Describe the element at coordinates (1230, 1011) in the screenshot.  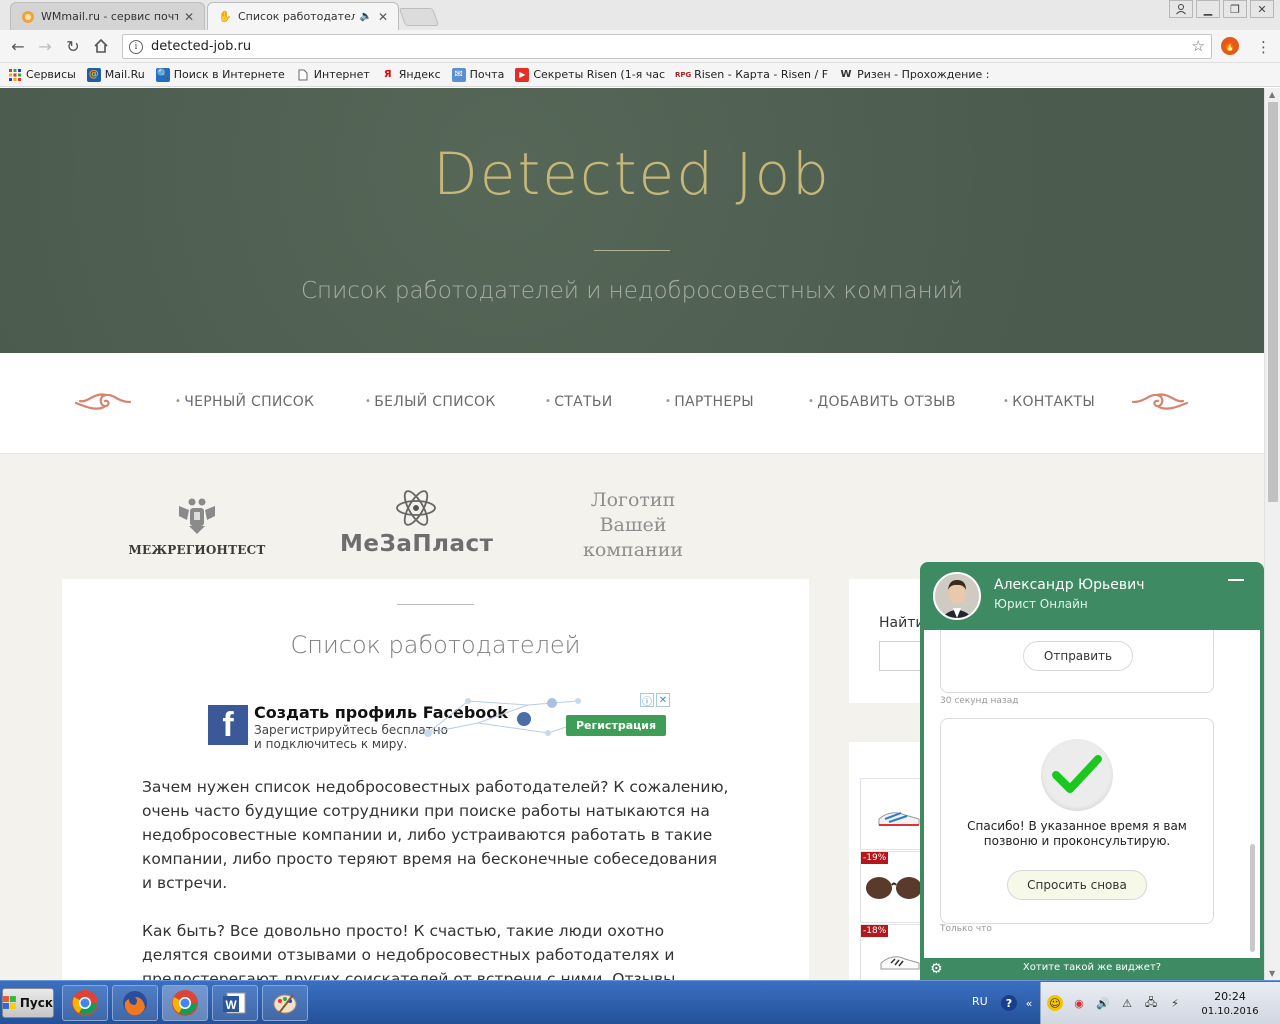
I see `clock-date: 01.10.2016` at that location.